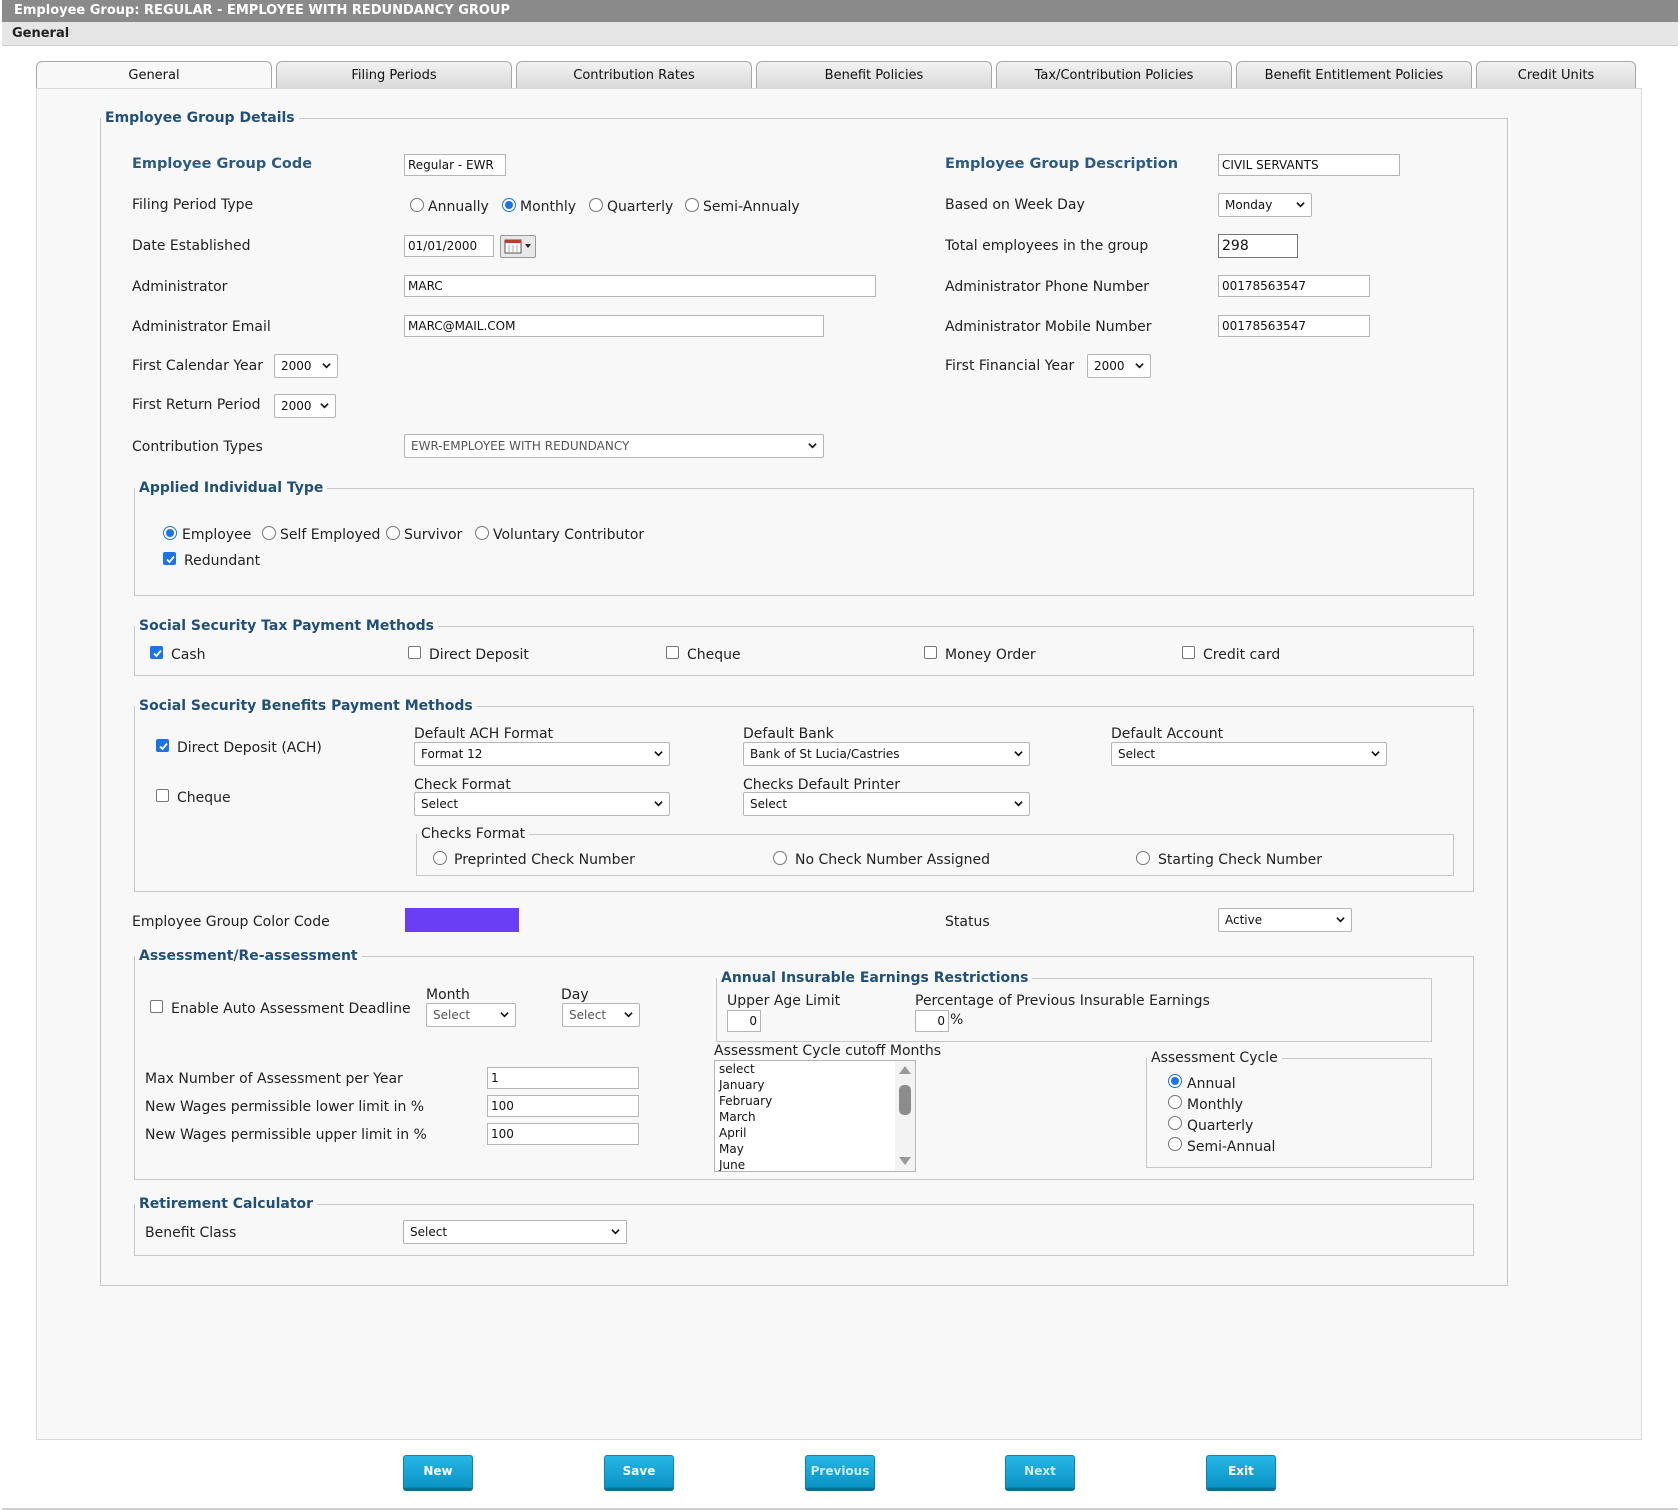 This screenshot has width=1680, height=1512. Describe the element at coordinates (614, 326) in the screenshot. I see `admin-email-input: MARC@MAIL.COM` at that location.